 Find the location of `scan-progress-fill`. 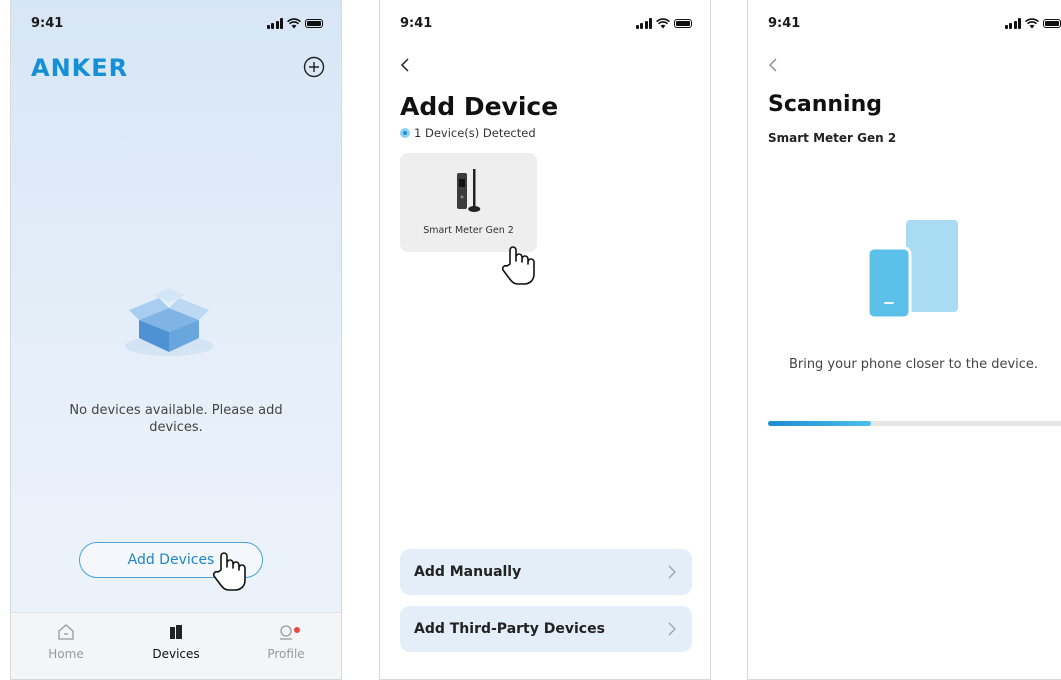

scan-progress-fill is located at coordinates (819, 423).